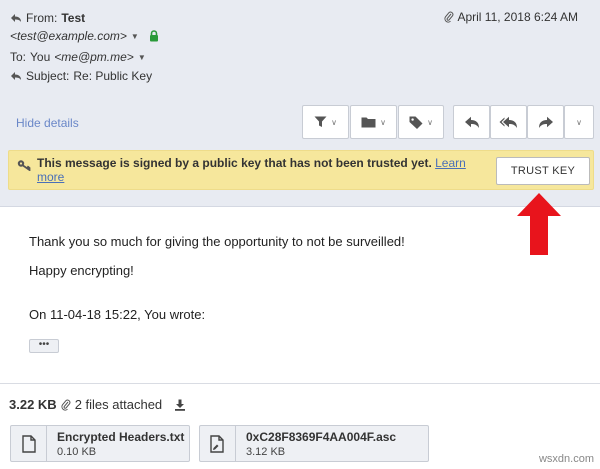 The image size is (600, 469). What do you see at coordinates (517, 17) in the screenshot?
I see `date-text: April 11, 2018 6:24 AM` at bounding box center [517, 17].